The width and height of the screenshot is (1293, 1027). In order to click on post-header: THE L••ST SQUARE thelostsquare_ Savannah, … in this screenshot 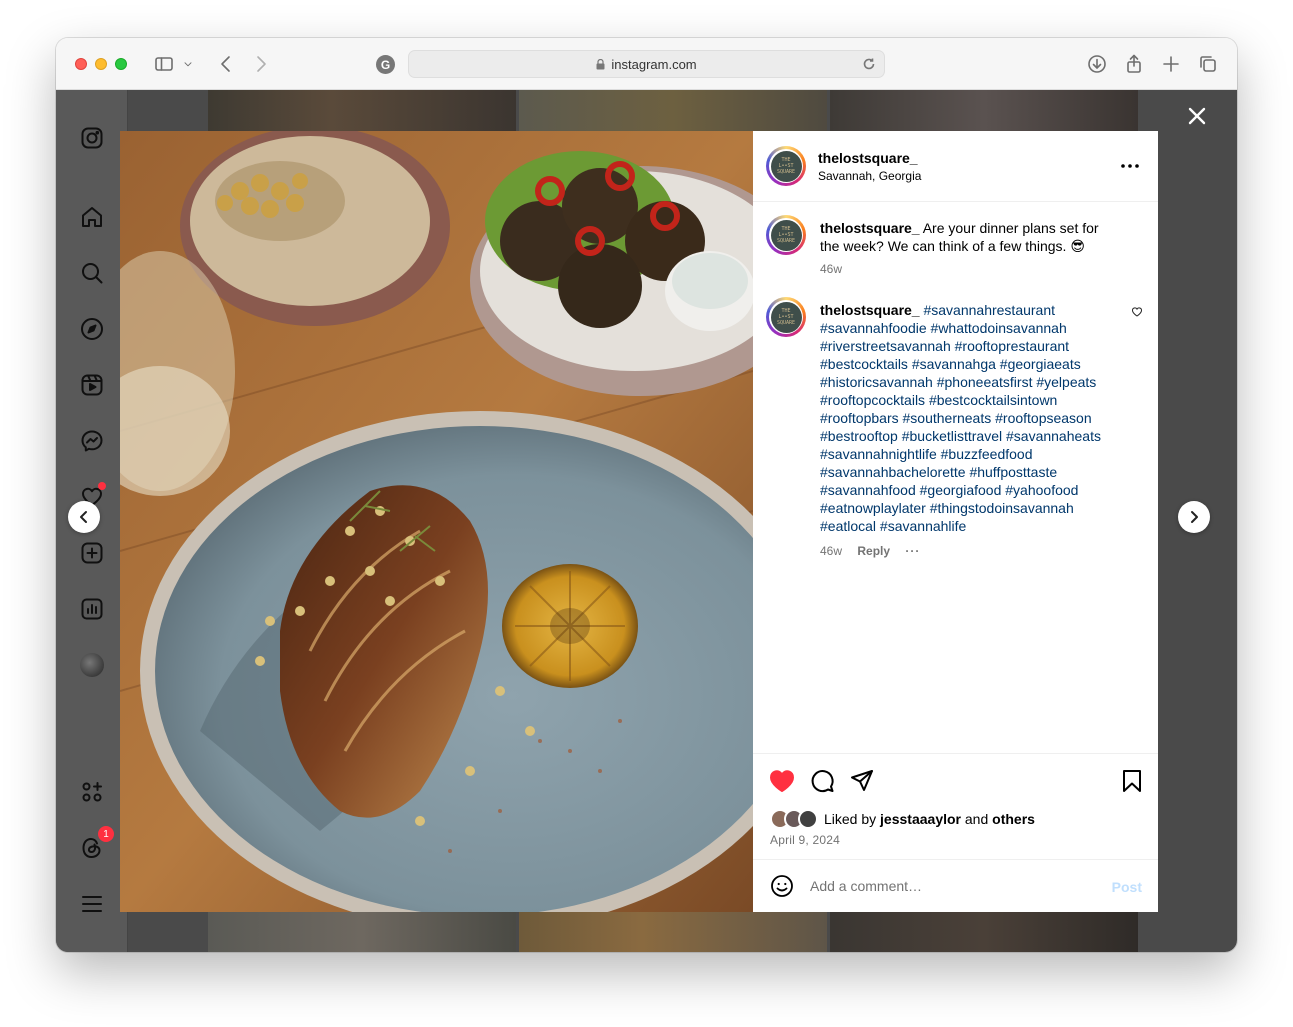, I will do `click(955, 166)`.